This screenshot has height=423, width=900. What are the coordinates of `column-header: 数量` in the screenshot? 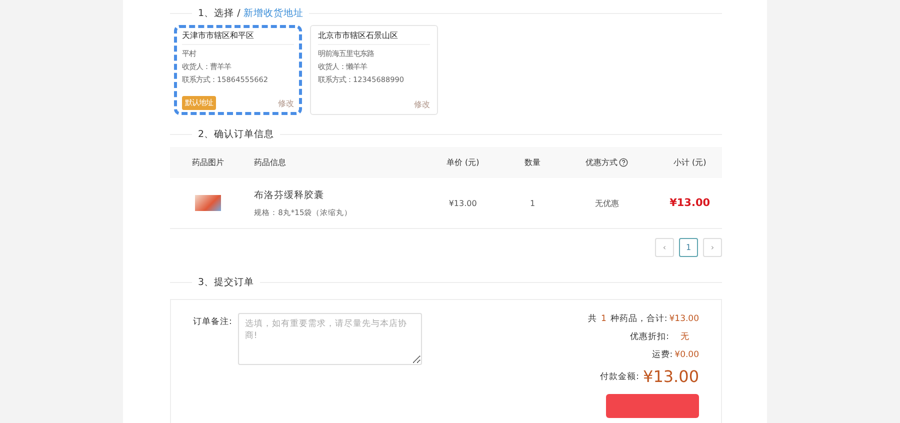 It's located at (533, 162).